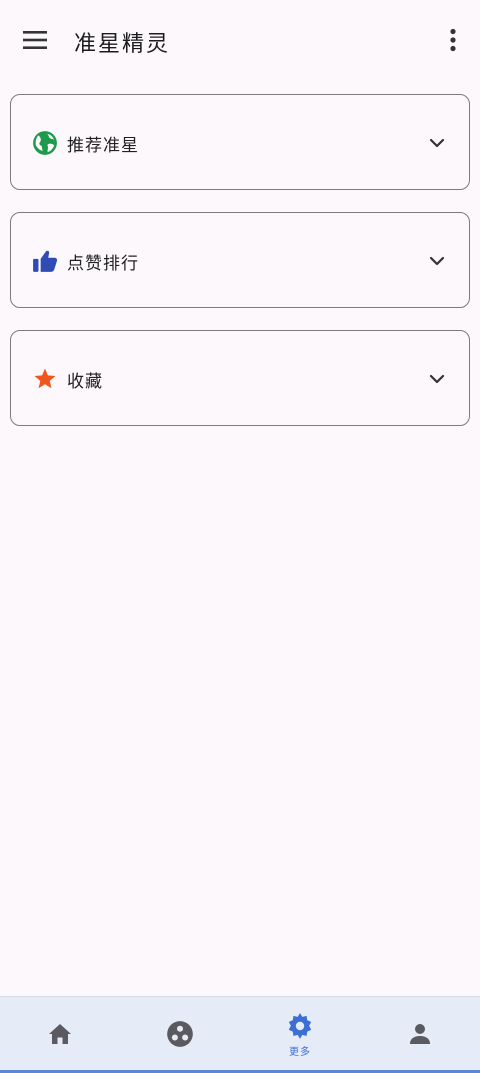  I want to click on globe-icon, so click(45, 143).